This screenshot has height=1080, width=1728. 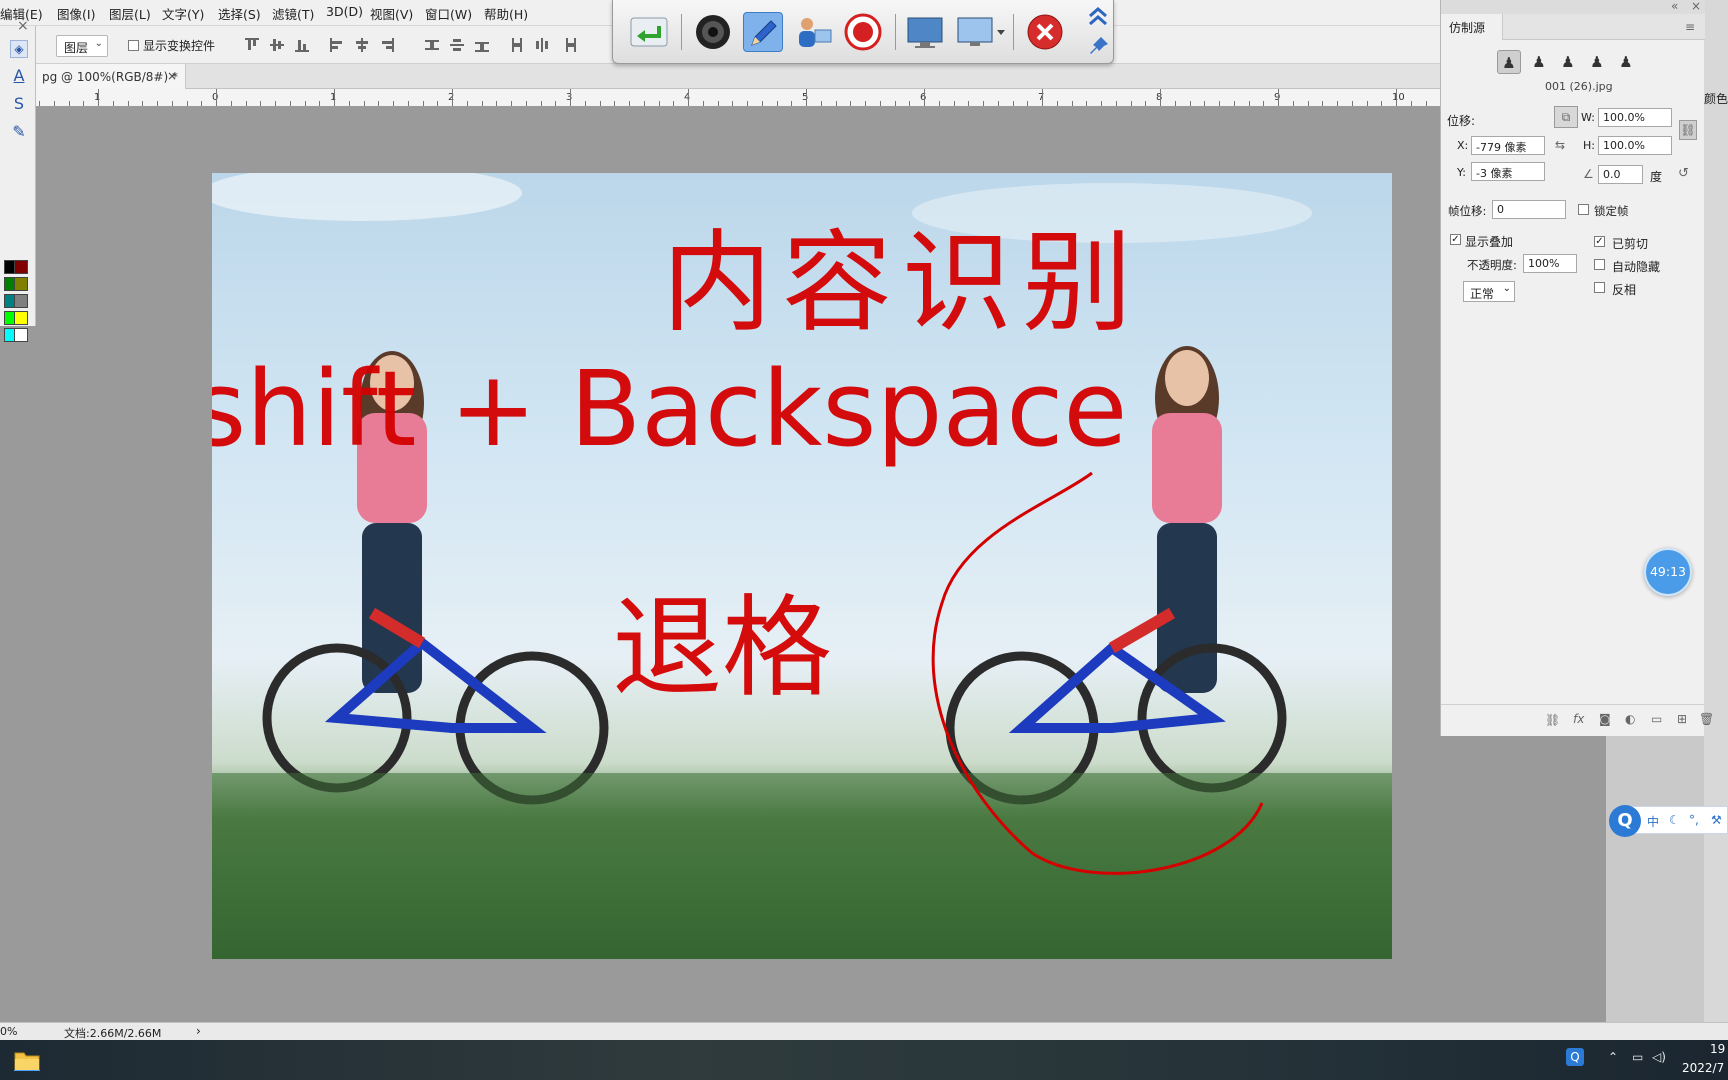 I want to click on distribute-bottom-icon, so click(x=482, y=45).